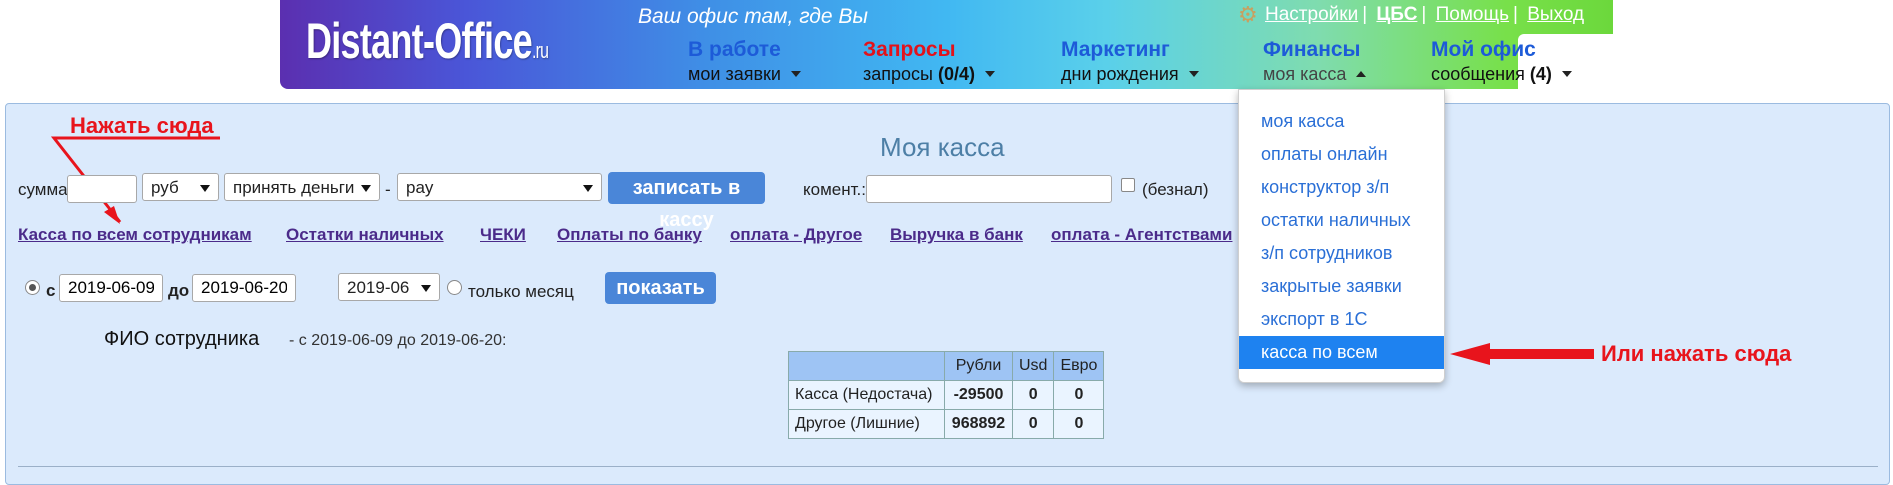 This screenshot has height=485, width=1893. I want to click on settings-link: Настройки, so click(1311, 14).